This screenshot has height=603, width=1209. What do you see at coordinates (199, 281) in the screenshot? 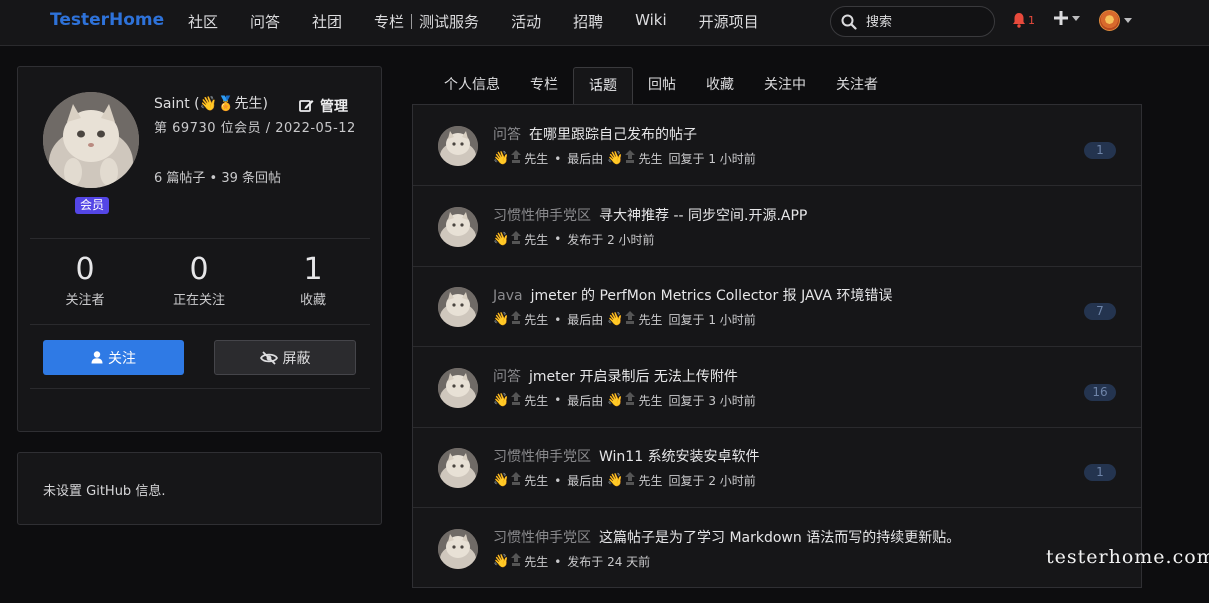
I see `stat-following: 0 正在关注` at bounding box center [199, 281].